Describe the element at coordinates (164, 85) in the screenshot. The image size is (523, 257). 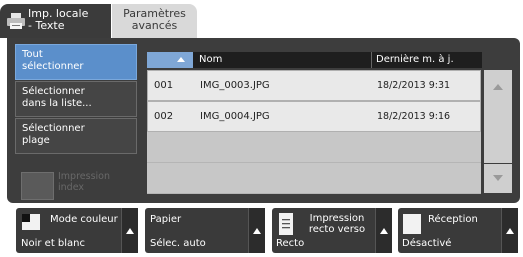
I see `row-number: 001` at that location.